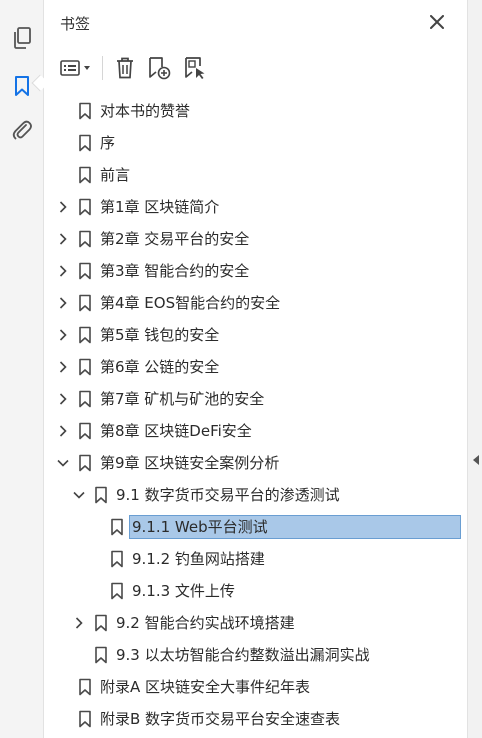 This screenshot has height=738, width=482. I want to click on bookmark-row: 第7章 矿机与矿池的安全, so click(256, 399).